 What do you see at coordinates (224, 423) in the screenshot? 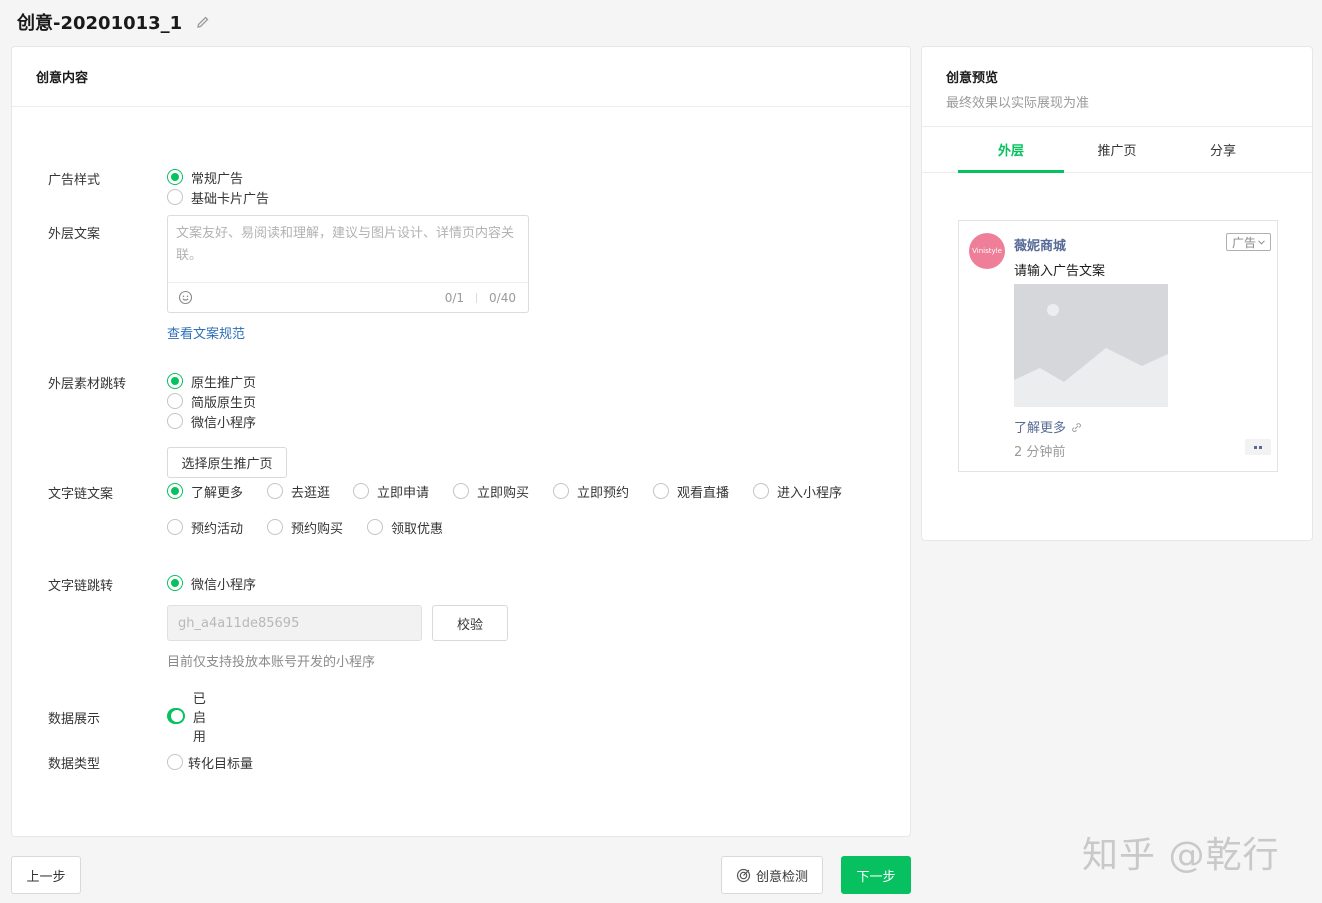
I see `radio-label: 微信小程序` at bounding box center [224, 423].